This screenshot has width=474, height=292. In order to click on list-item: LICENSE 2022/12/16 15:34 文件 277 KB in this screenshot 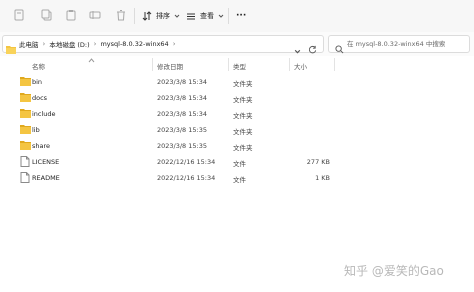, I will do `click(237, 162)`.